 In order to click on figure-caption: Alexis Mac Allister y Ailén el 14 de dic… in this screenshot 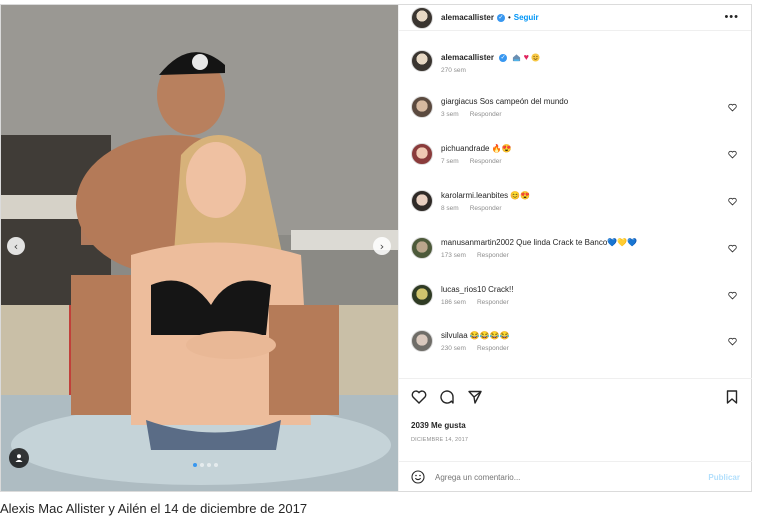, I will do `click(154, 508)`.